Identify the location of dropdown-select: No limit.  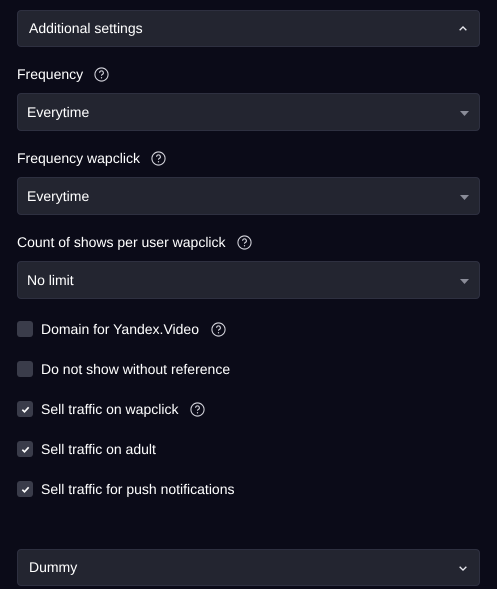
(248, 280).